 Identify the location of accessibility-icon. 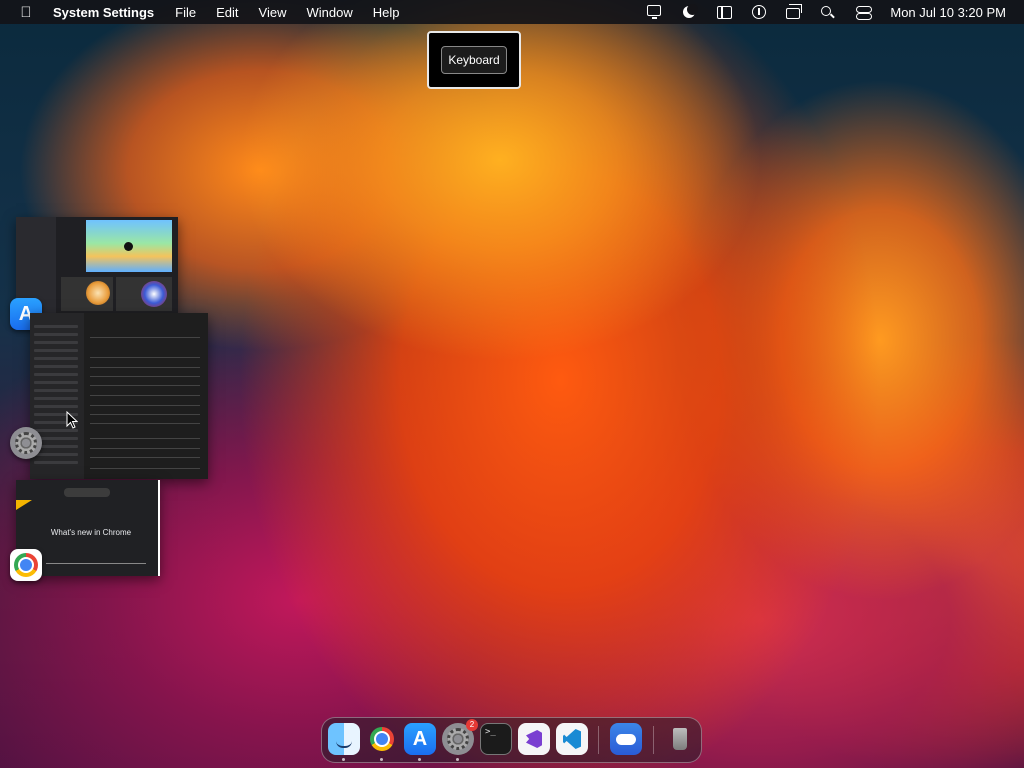
(759, 12).